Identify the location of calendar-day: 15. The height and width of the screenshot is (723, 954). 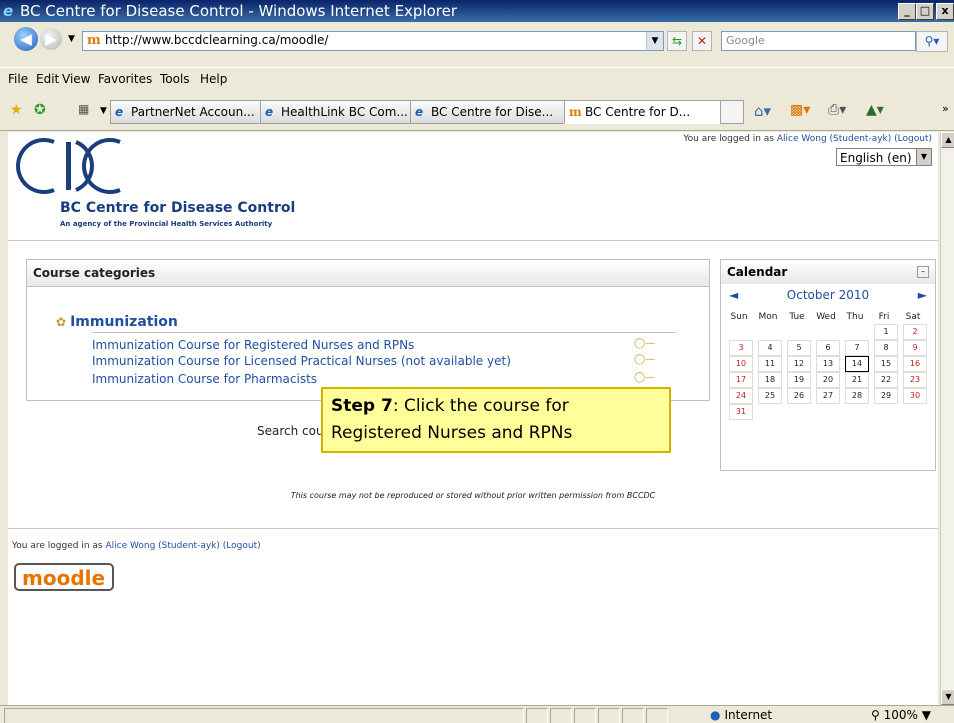
(886, 364).